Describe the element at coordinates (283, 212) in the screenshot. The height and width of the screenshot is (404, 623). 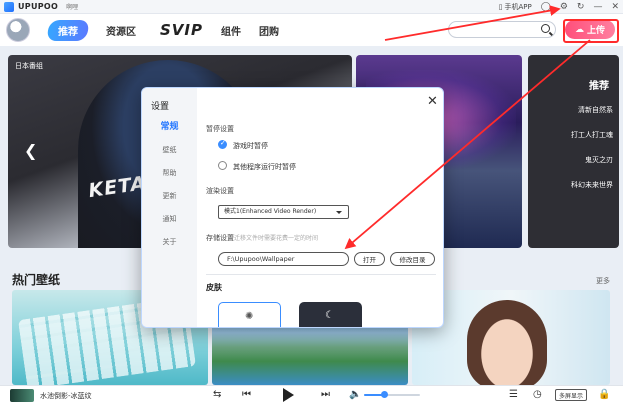
I see `render-mode-select: 模式1(Enhanced Video Render)` at that location.